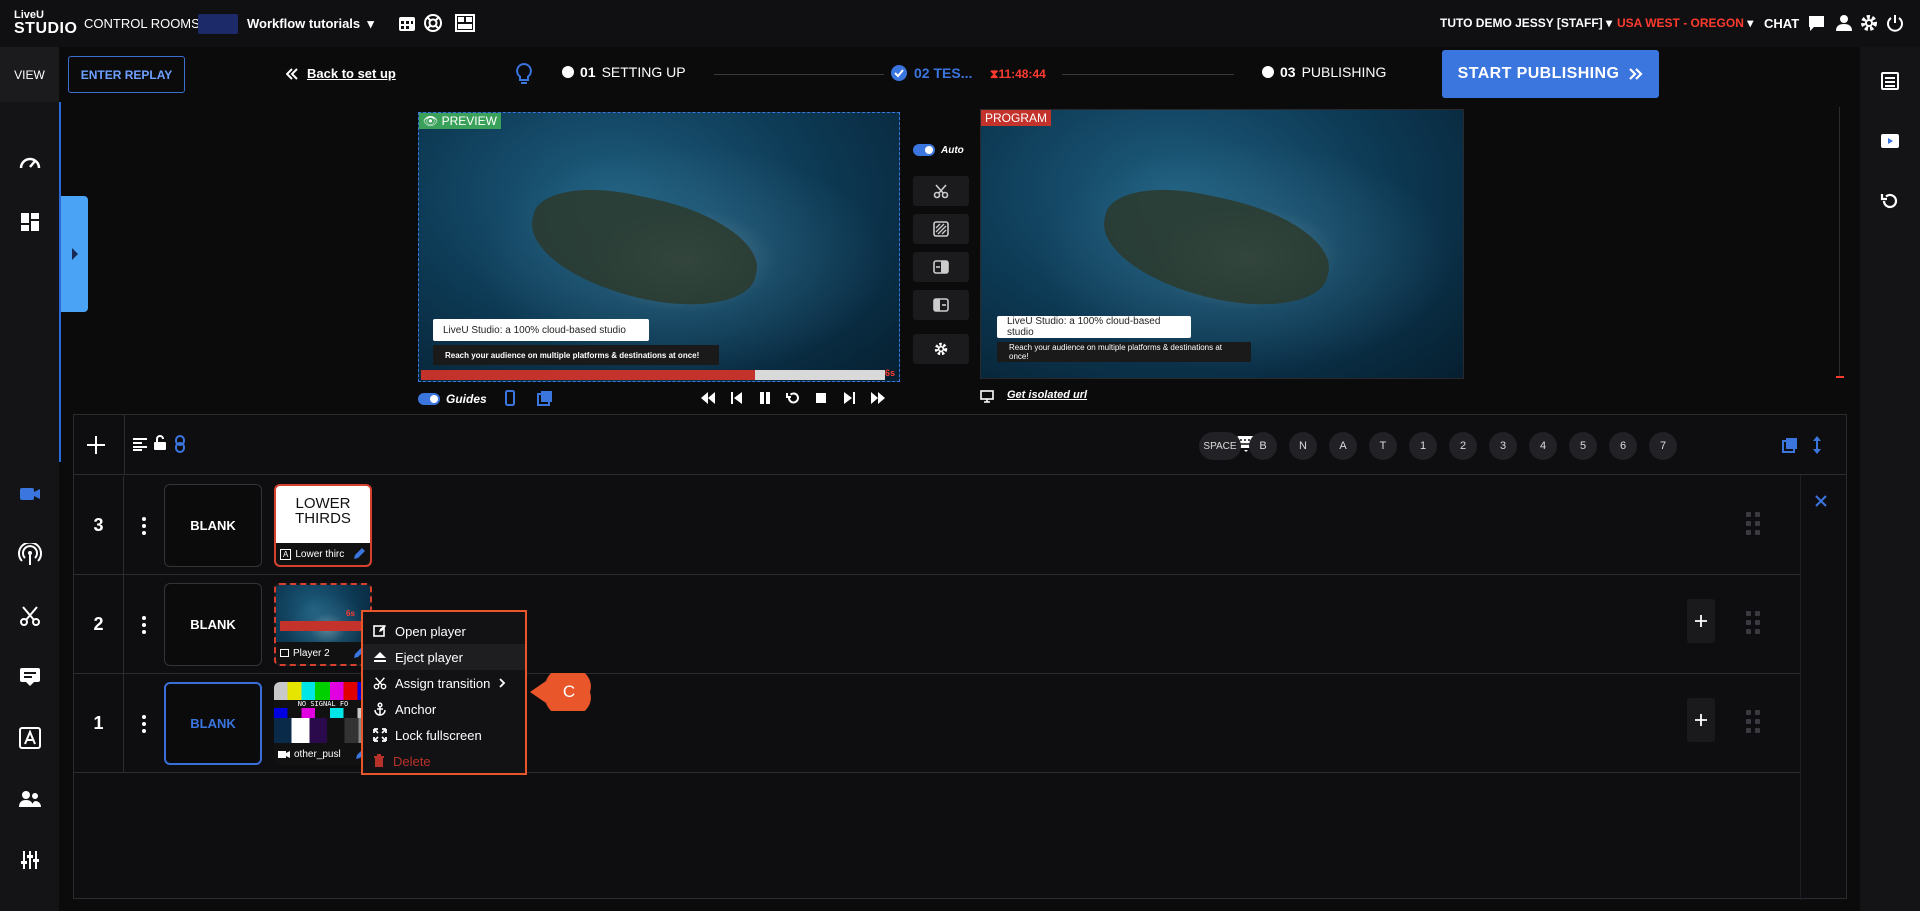 This screenshot has width=1920, height=911. I want to click on user-icon, so click(1844, 23).